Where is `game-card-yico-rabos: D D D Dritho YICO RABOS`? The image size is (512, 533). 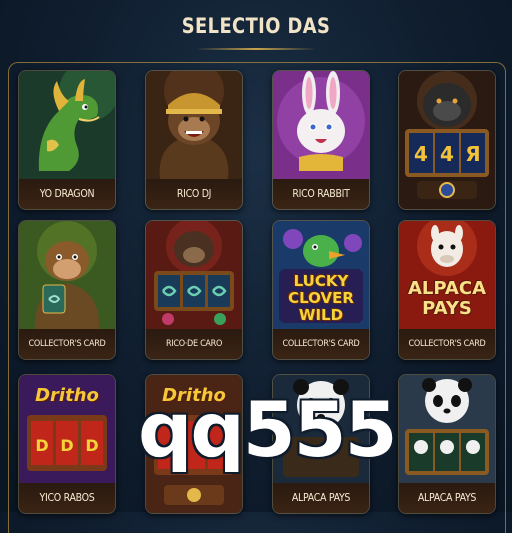 game-card-yico-rabos: D D D Dritho YICO RABOS is located at coordinates (67, 444).